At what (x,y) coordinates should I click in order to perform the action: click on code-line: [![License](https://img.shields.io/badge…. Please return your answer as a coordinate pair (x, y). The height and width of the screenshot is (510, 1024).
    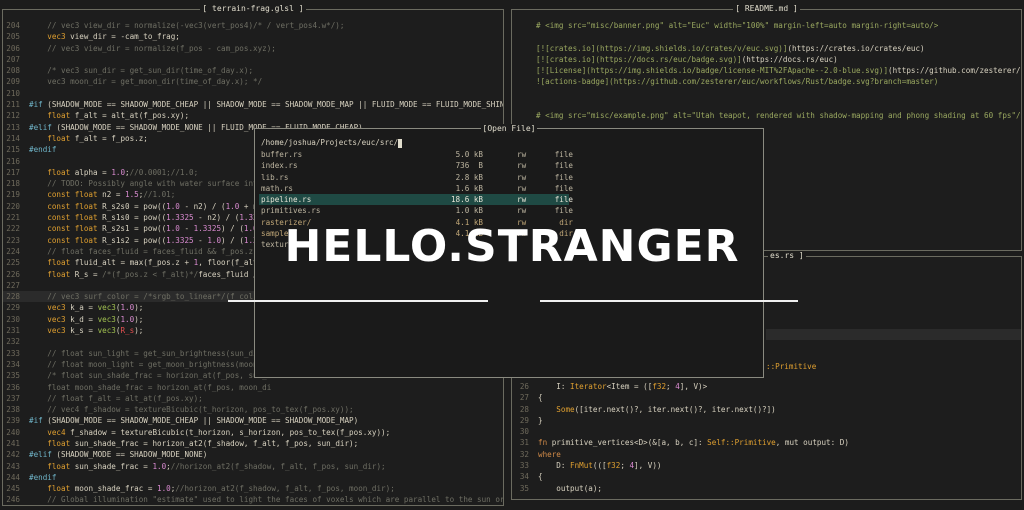
    Looking at the image, I should click on (778, 70).